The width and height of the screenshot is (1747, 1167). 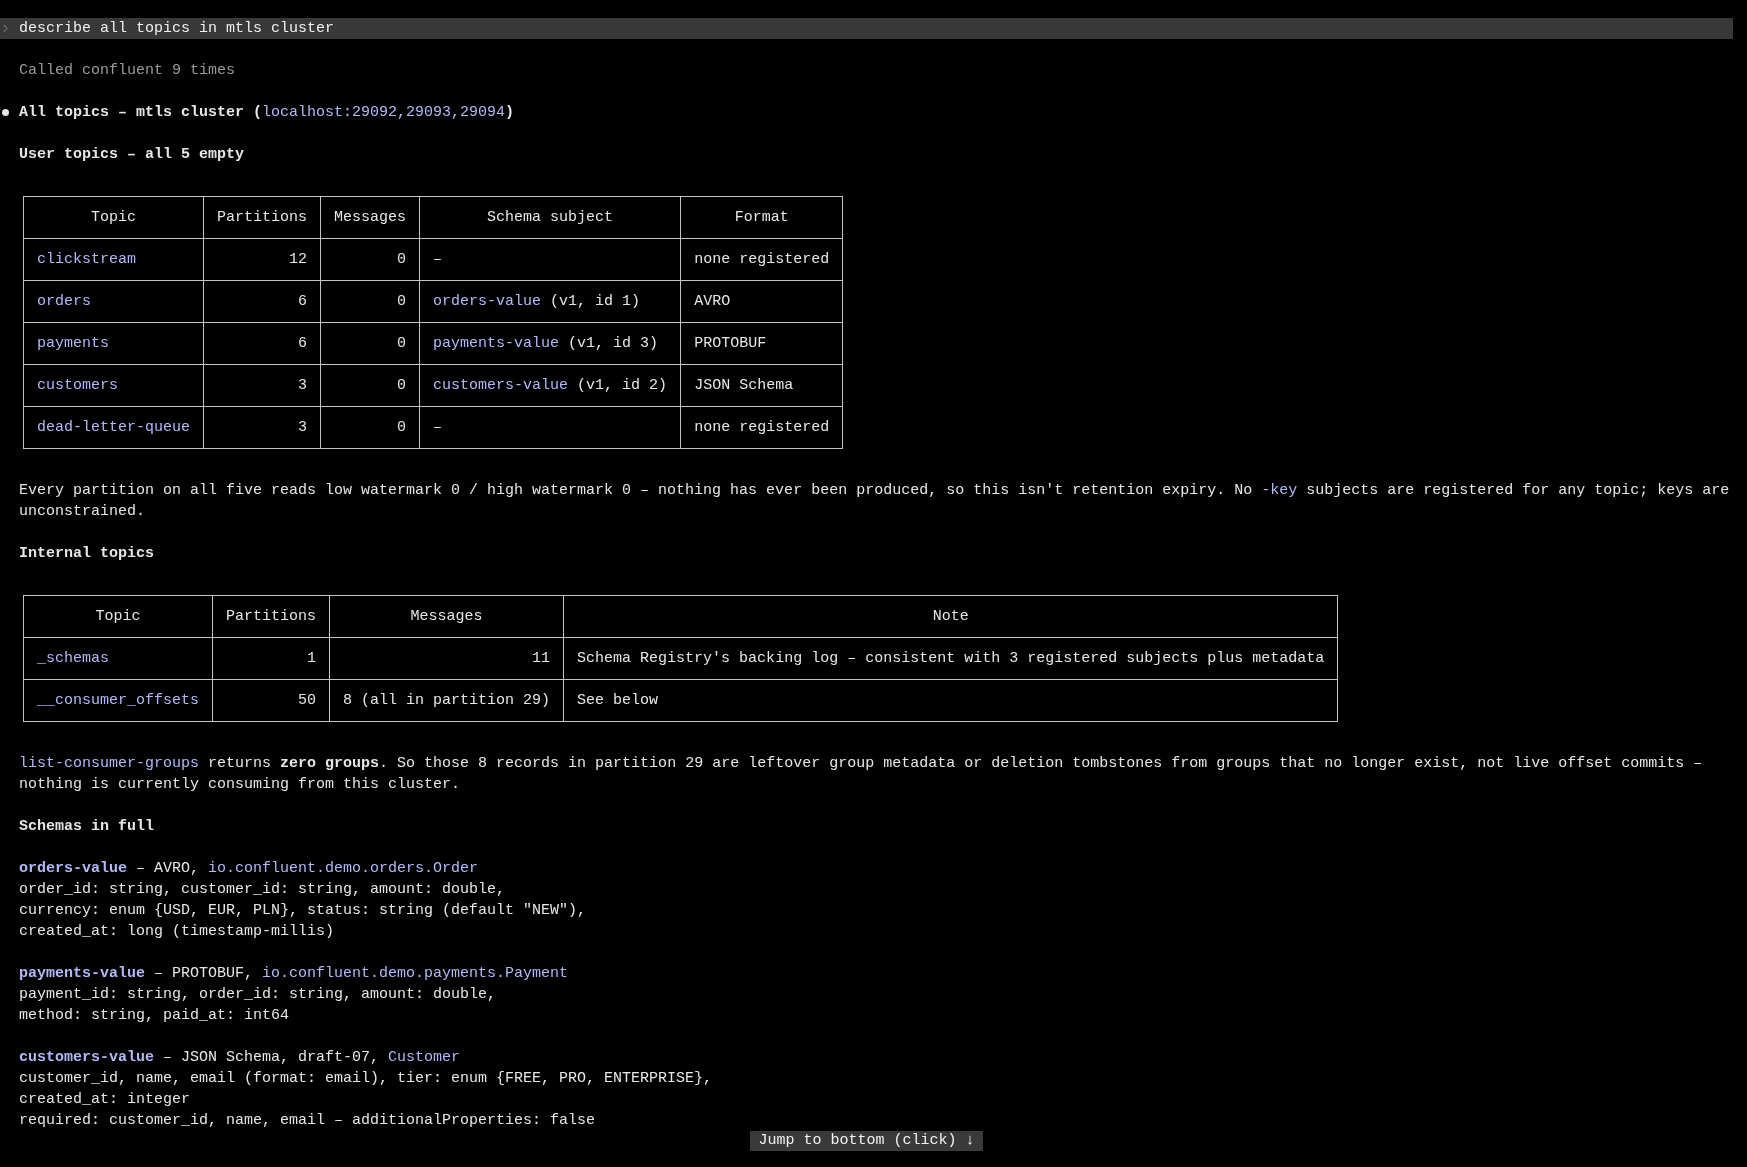 I want to click on chevron-icon, so click(x=5, y=28).